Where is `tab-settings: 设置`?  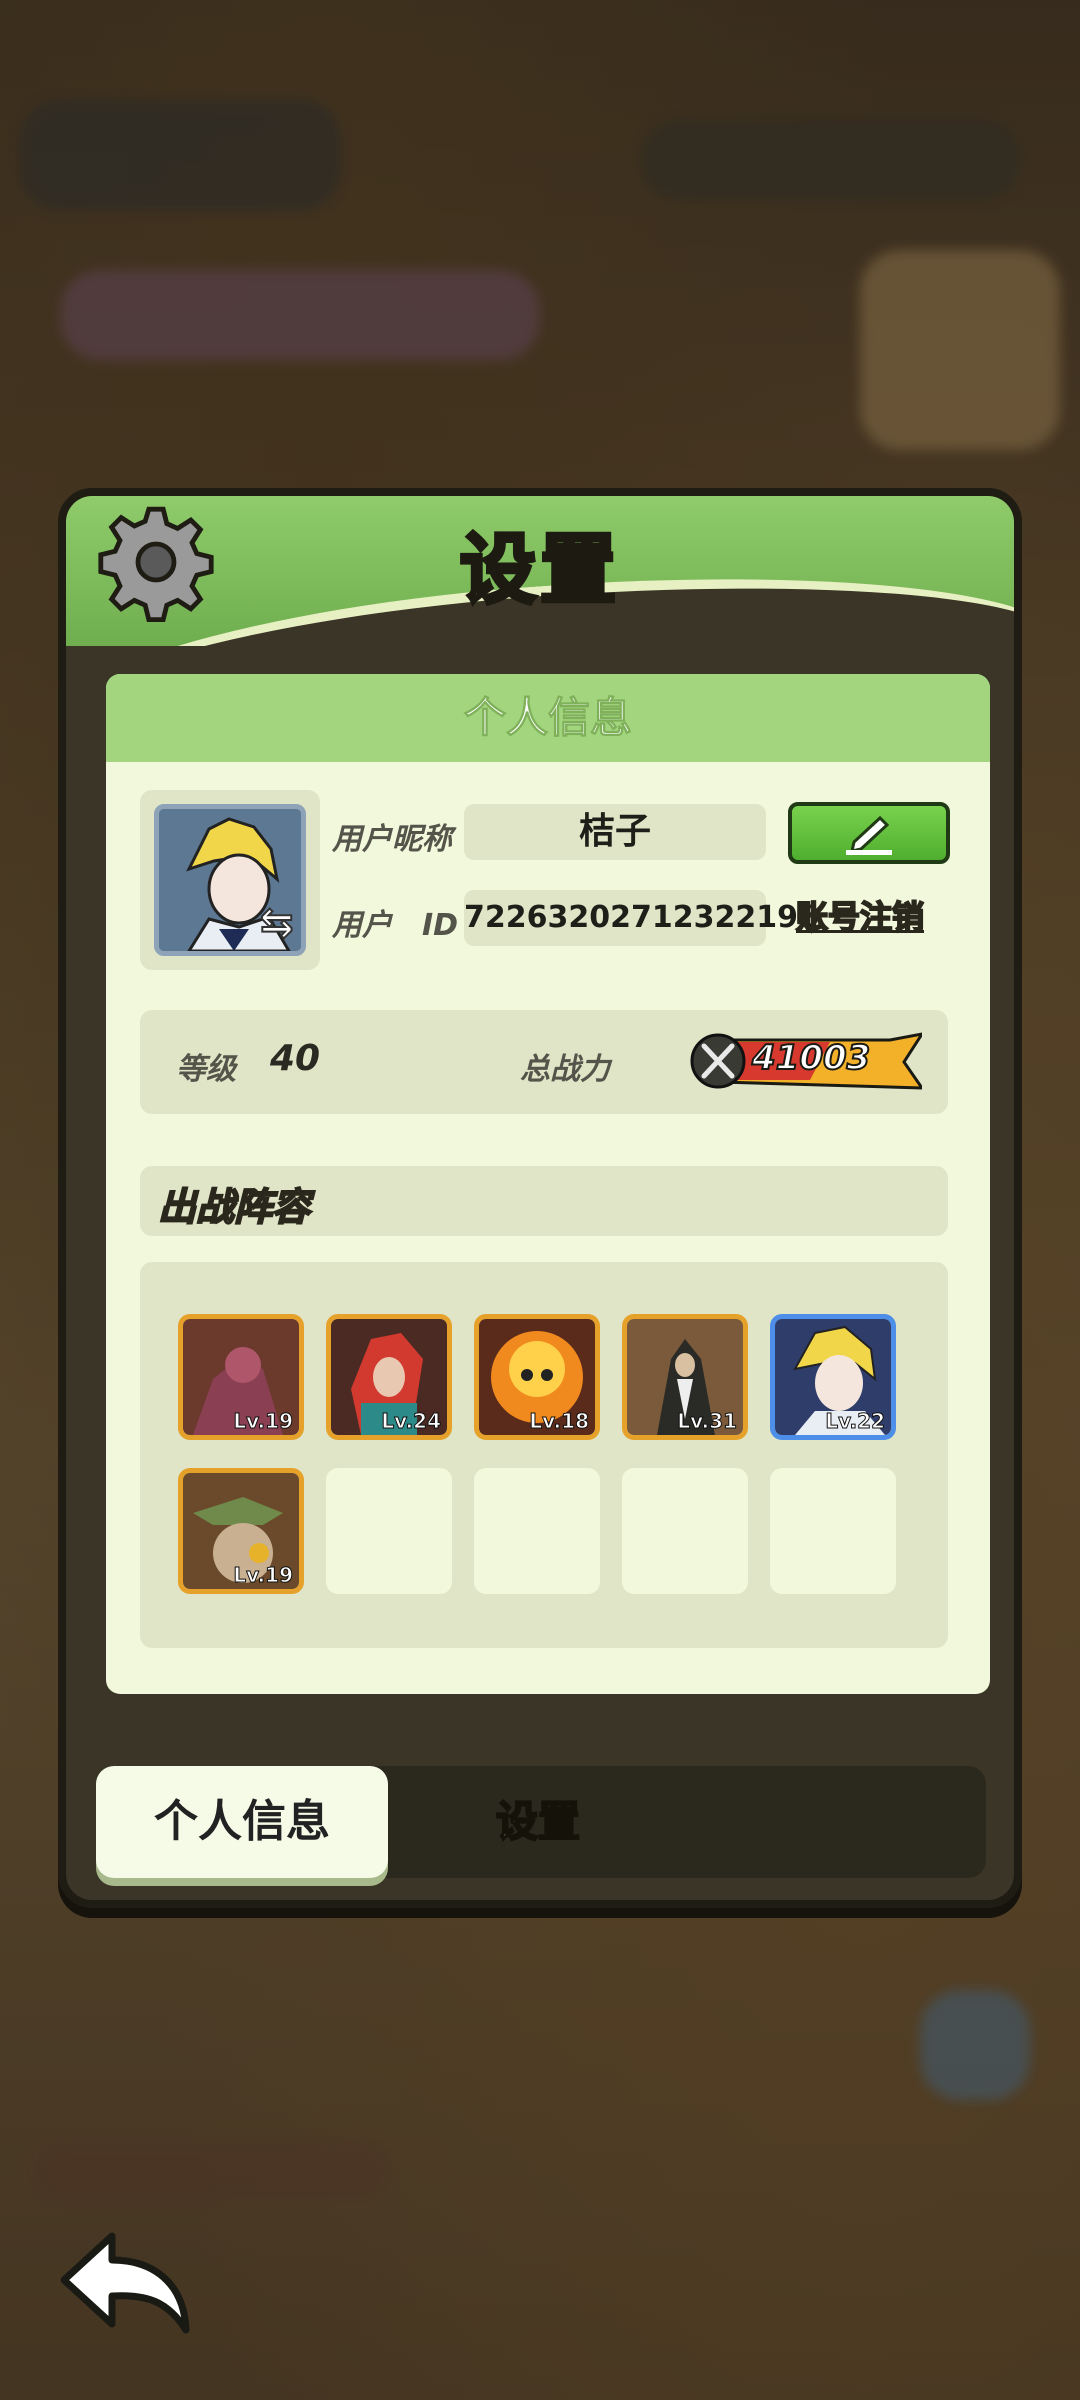
tab-settings: 设置 is located at coordinates (538, 1822).